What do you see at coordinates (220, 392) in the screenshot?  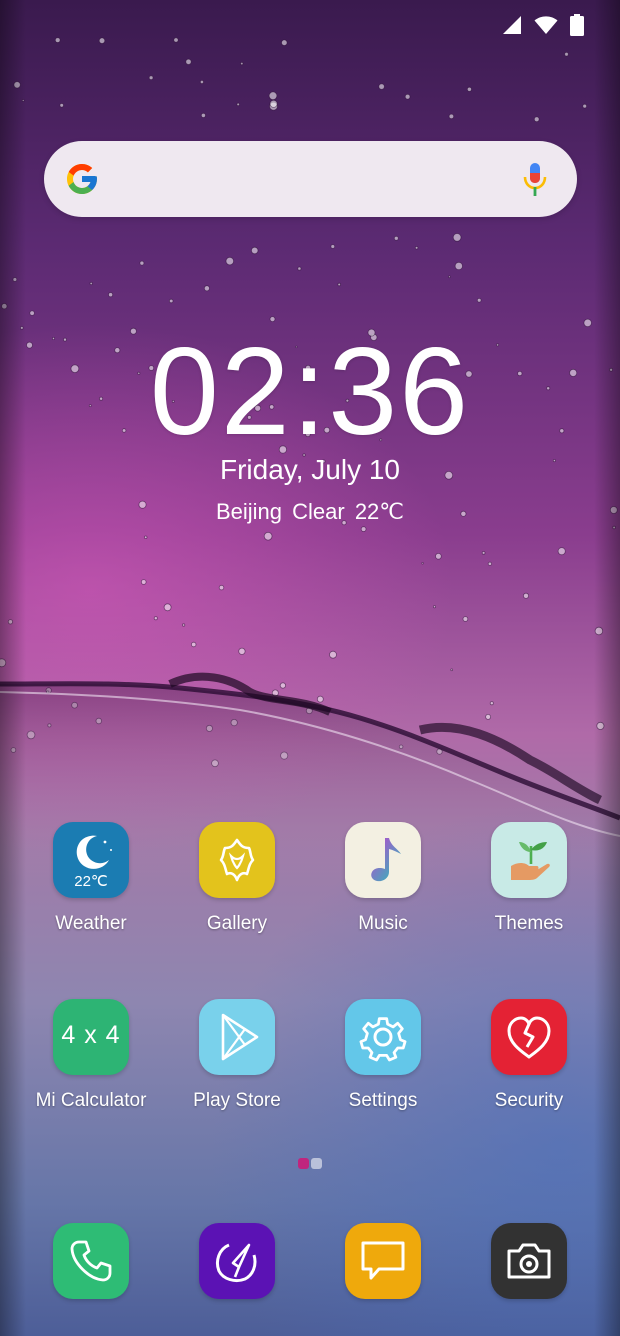 I see `clock-hours: 02` at bounding box center [220, 392].